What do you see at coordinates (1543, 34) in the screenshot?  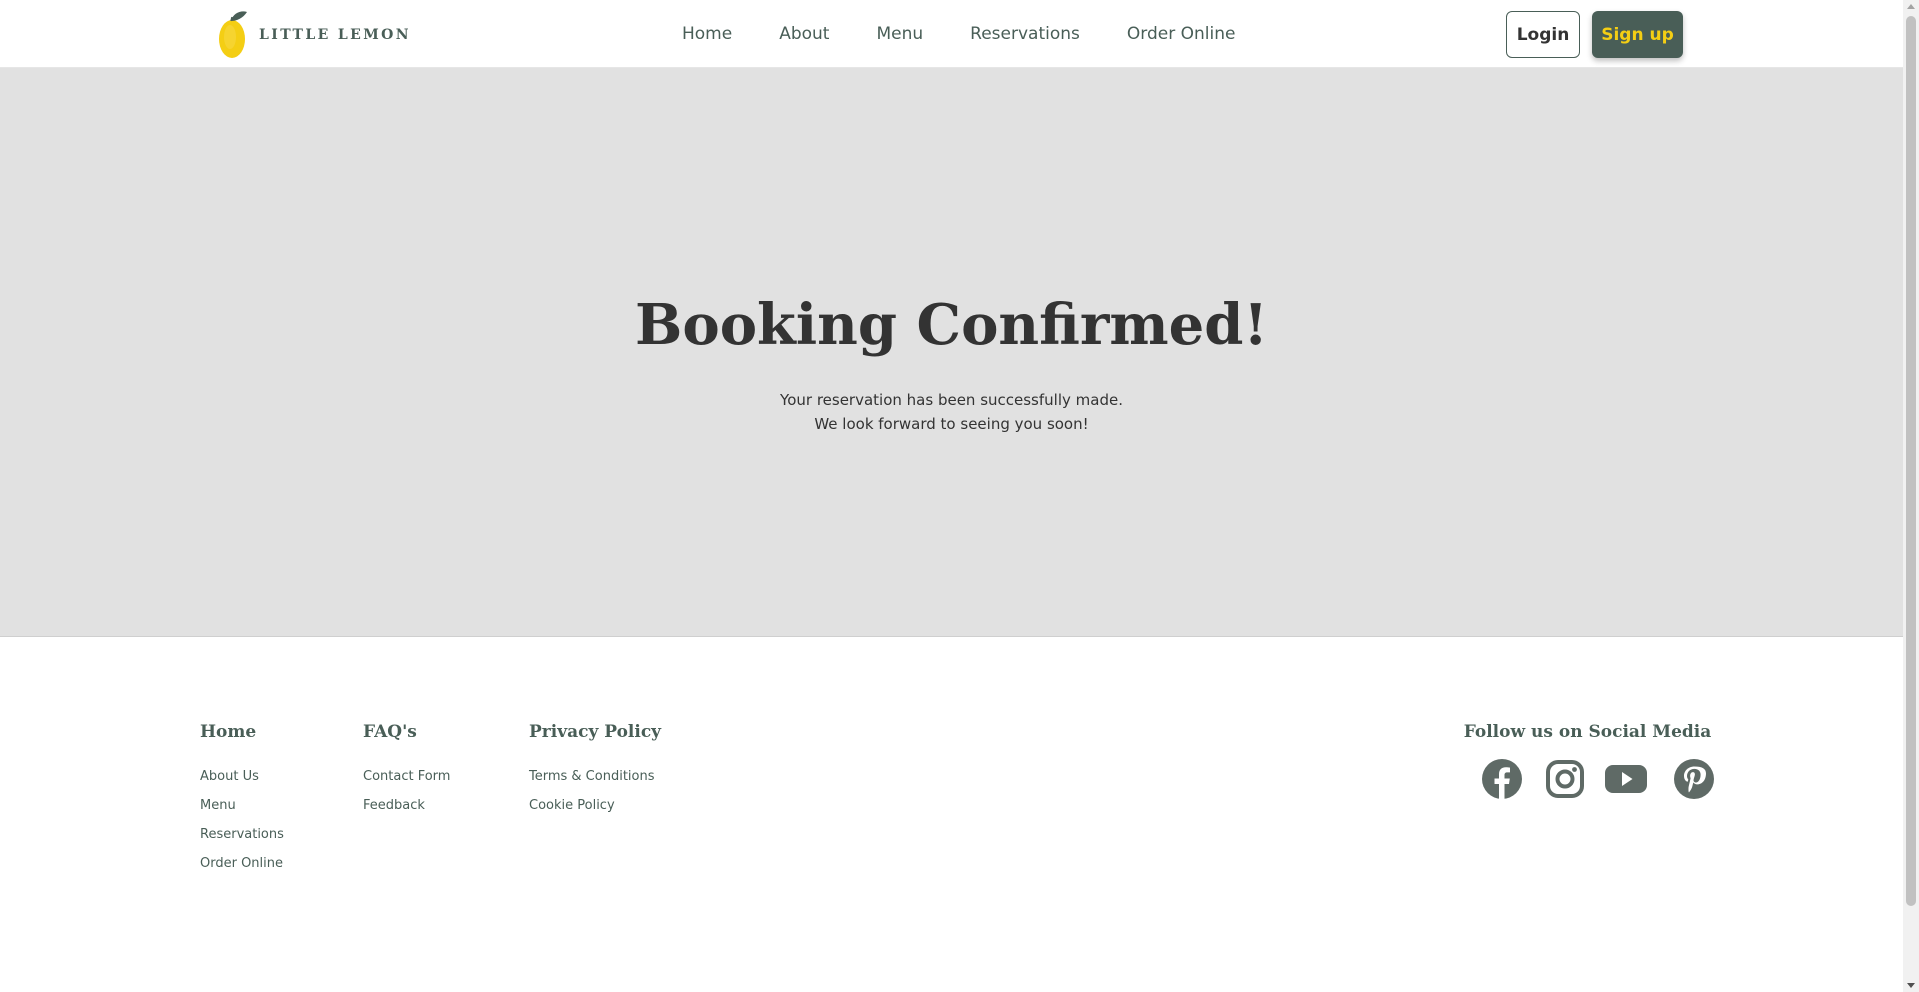 I see `login-button: Login` at bounding box center [1543, 34].